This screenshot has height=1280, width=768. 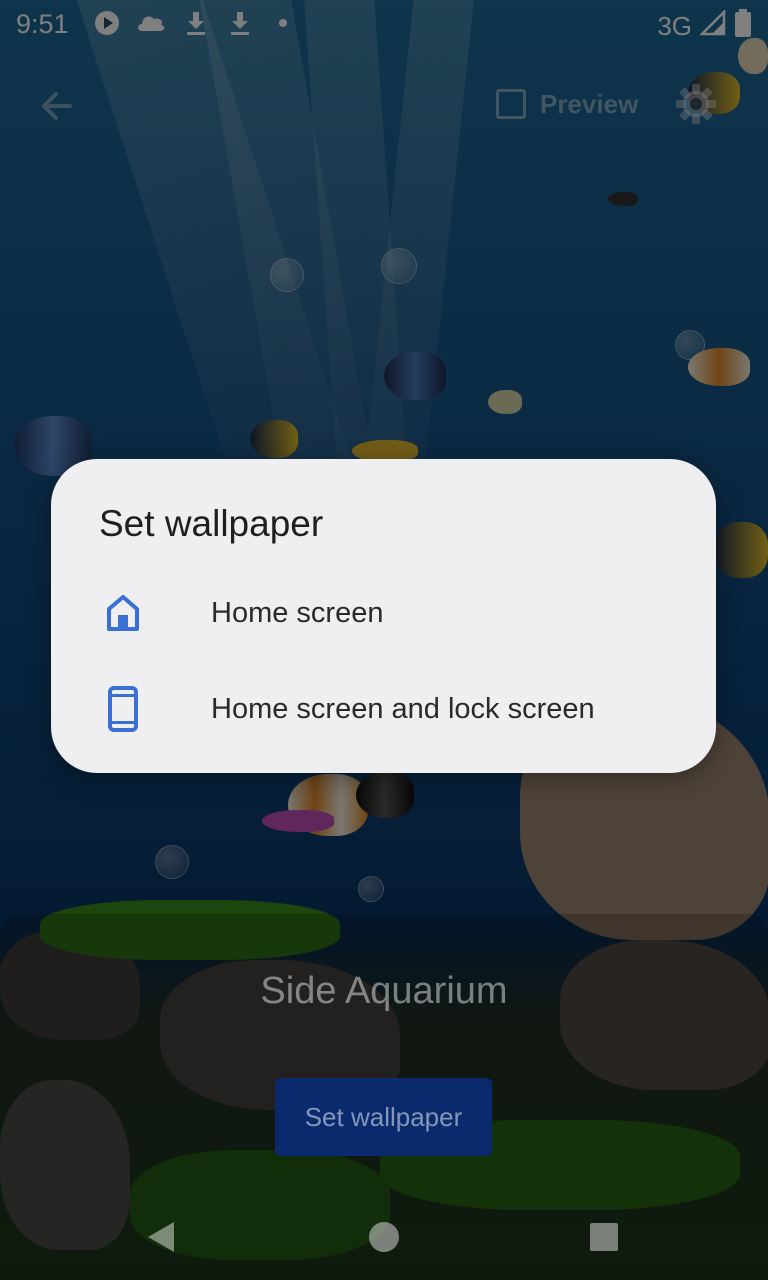 I want to click on wallpaper-title: Side Aquarium, so click(x=384, y=991).